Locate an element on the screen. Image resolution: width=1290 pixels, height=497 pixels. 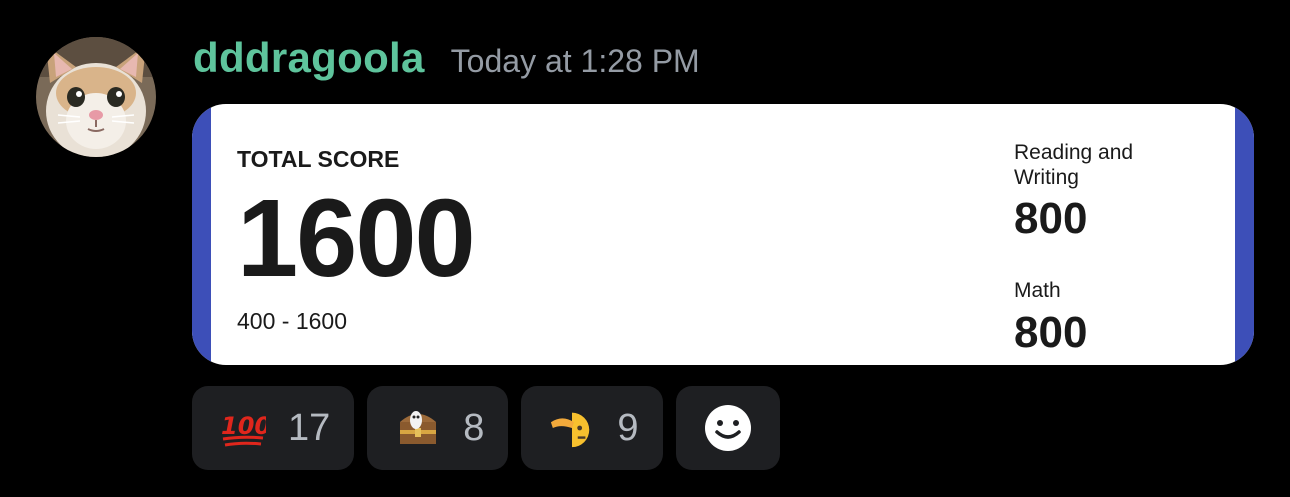
reaction-count: 17 is located at coordinates (309, 427).